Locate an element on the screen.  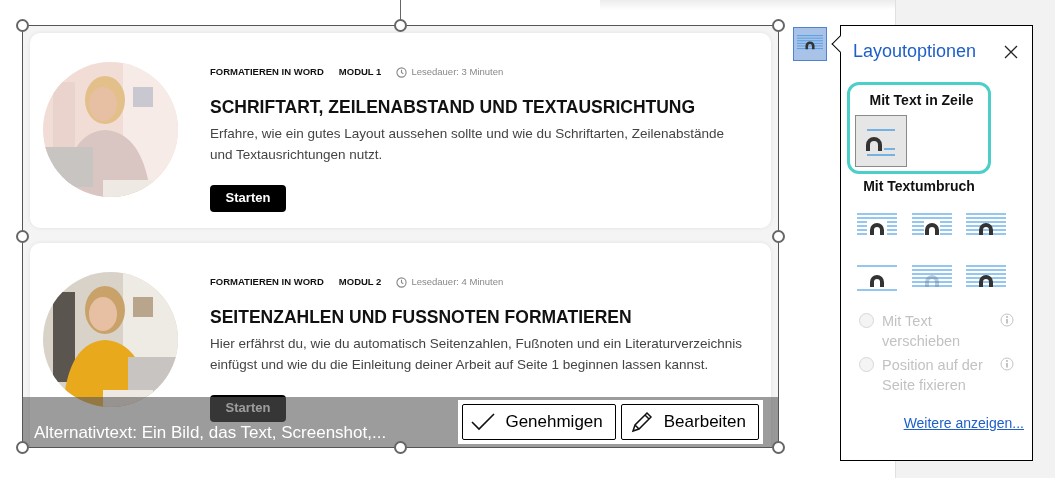
course-title: SEITENZAHLEN UND FUSSNOTEN FORMATIEREN is located at coordinates (421, 318).